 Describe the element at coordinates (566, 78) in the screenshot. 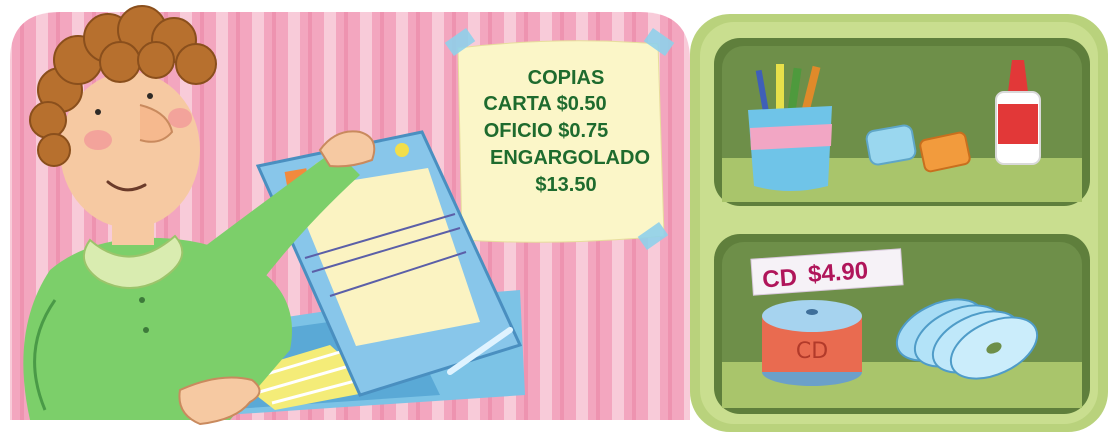

I see `price-note-line: COPIAS` at that location.